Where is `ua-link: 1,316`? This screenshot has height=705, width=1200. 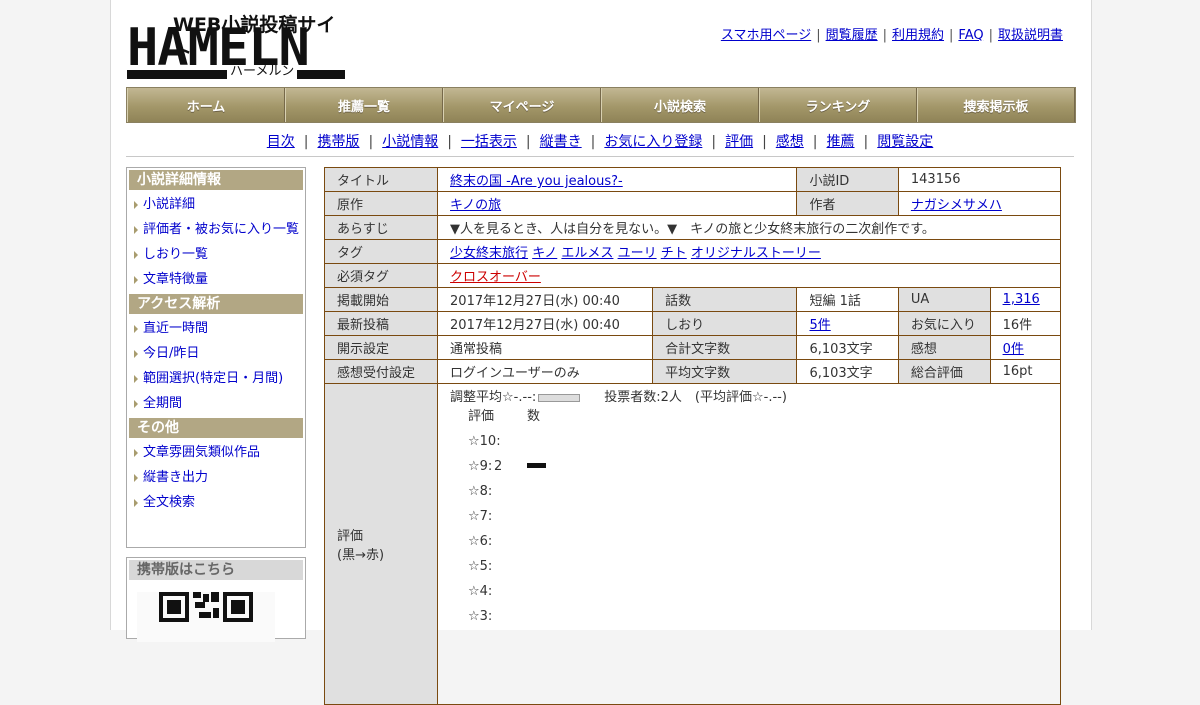
ua-link: 1,316 is located at coordinates (1021, 299).